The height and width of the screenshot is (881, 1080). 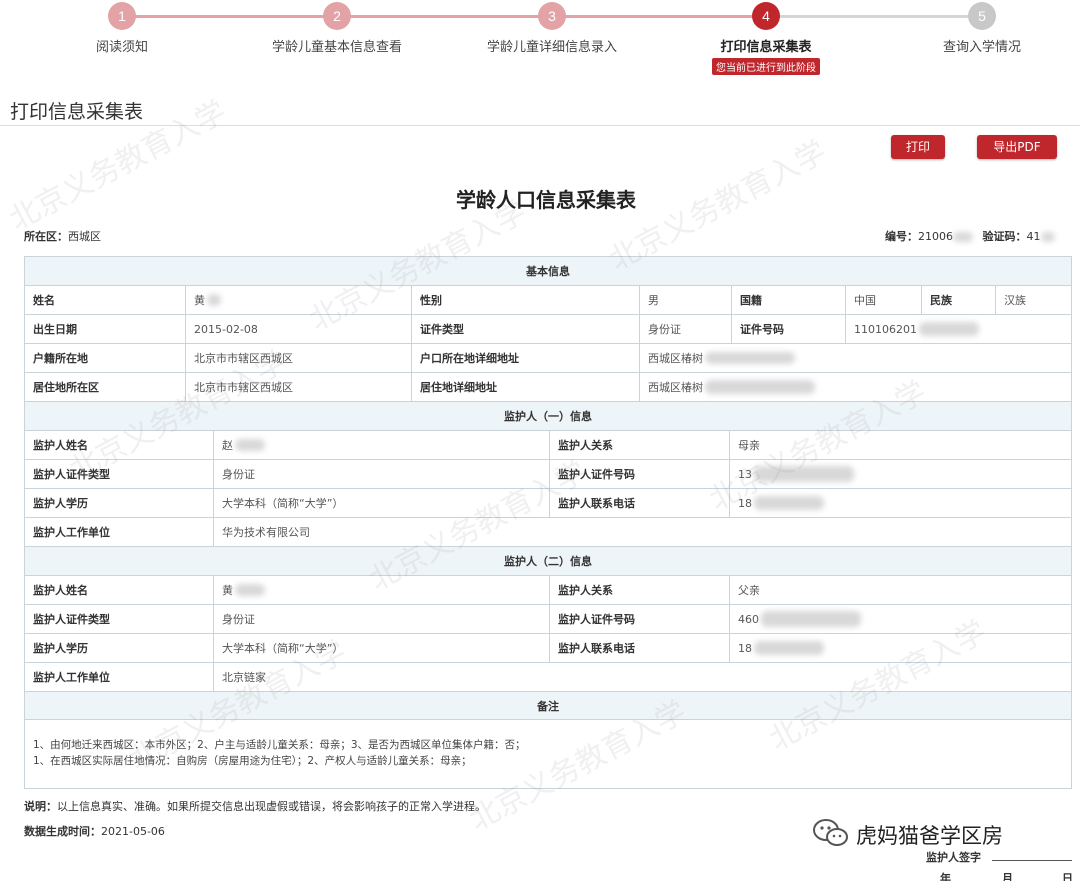 I want to click on table-row: 监护人姓名 赵 监护人关系 母亲, so click(x=548, y=445).